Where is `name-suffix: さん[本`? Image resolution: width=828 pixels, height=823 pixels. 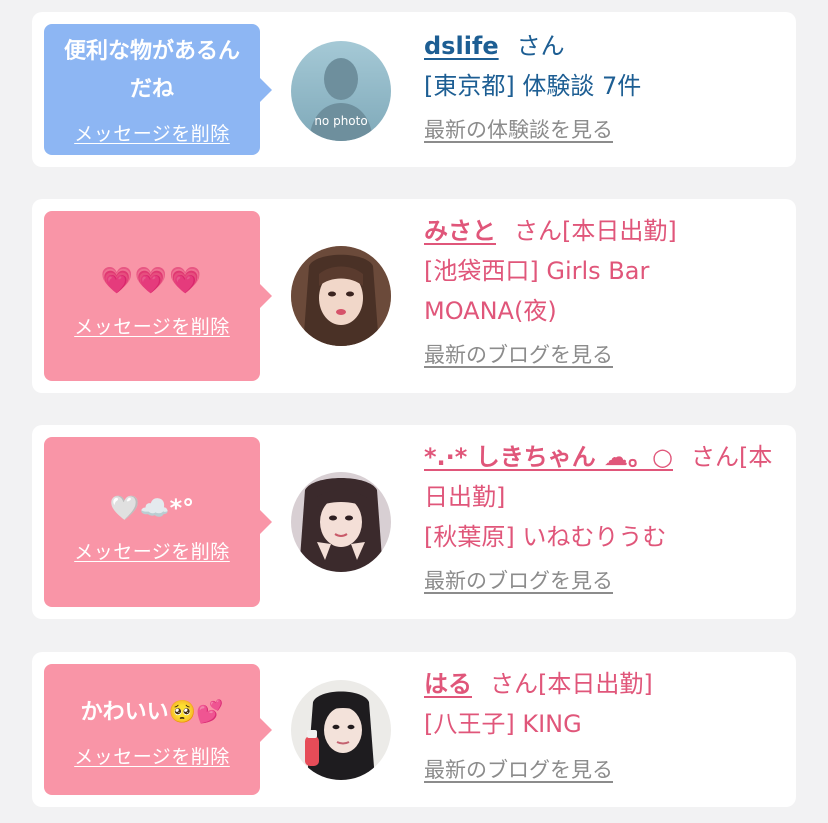 name-suffix: さん[本 is located at coordinates (732, 457).